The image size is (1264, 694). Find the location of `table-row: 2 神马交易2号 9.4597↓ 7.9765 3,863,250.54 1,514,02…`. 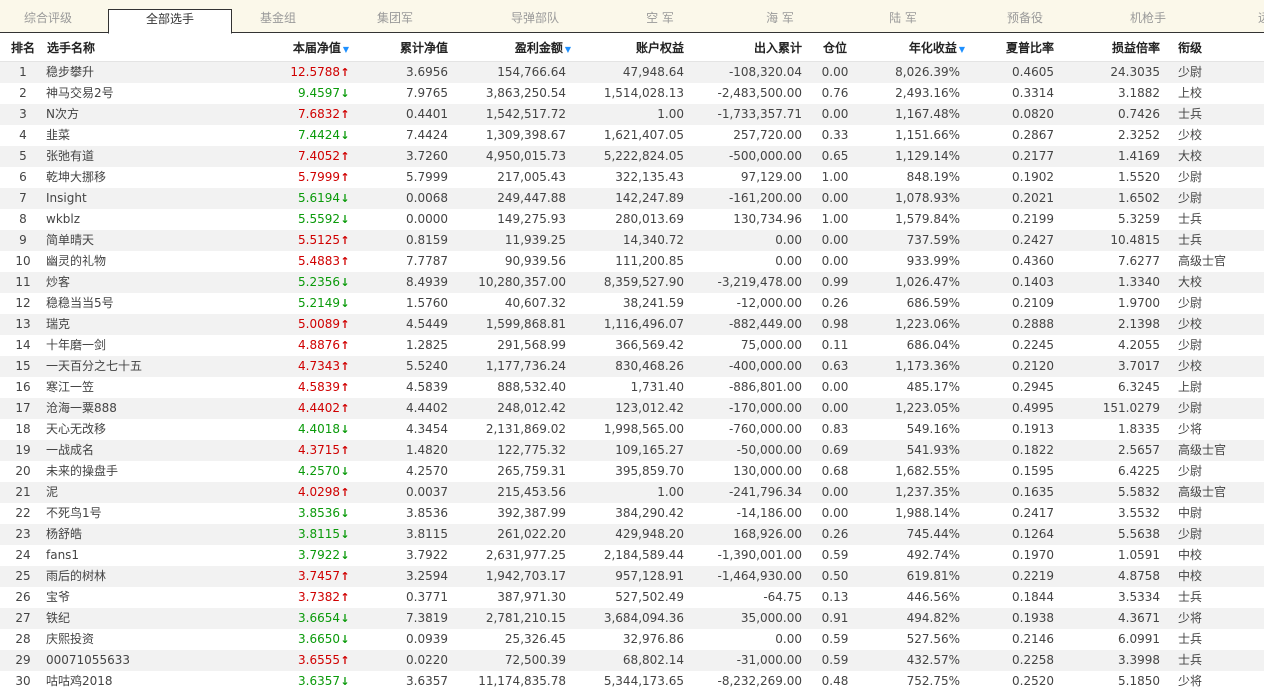

table-row: 2 神马交易2号 9.4597↓ 7.9765 3,863,250.54 1,514,02… is located at coordinates (632, 93).